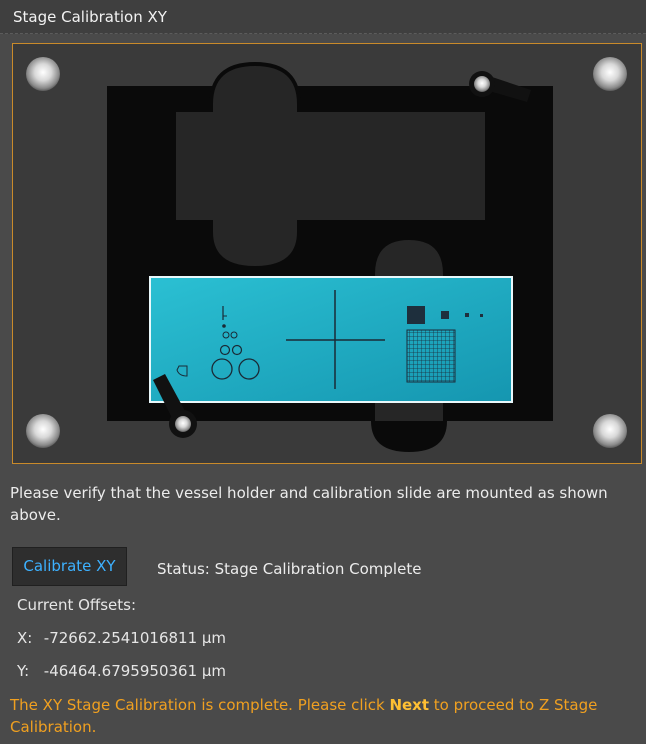  I want to click on current-offsets-label: Current Offsets:, so click(77, 605).